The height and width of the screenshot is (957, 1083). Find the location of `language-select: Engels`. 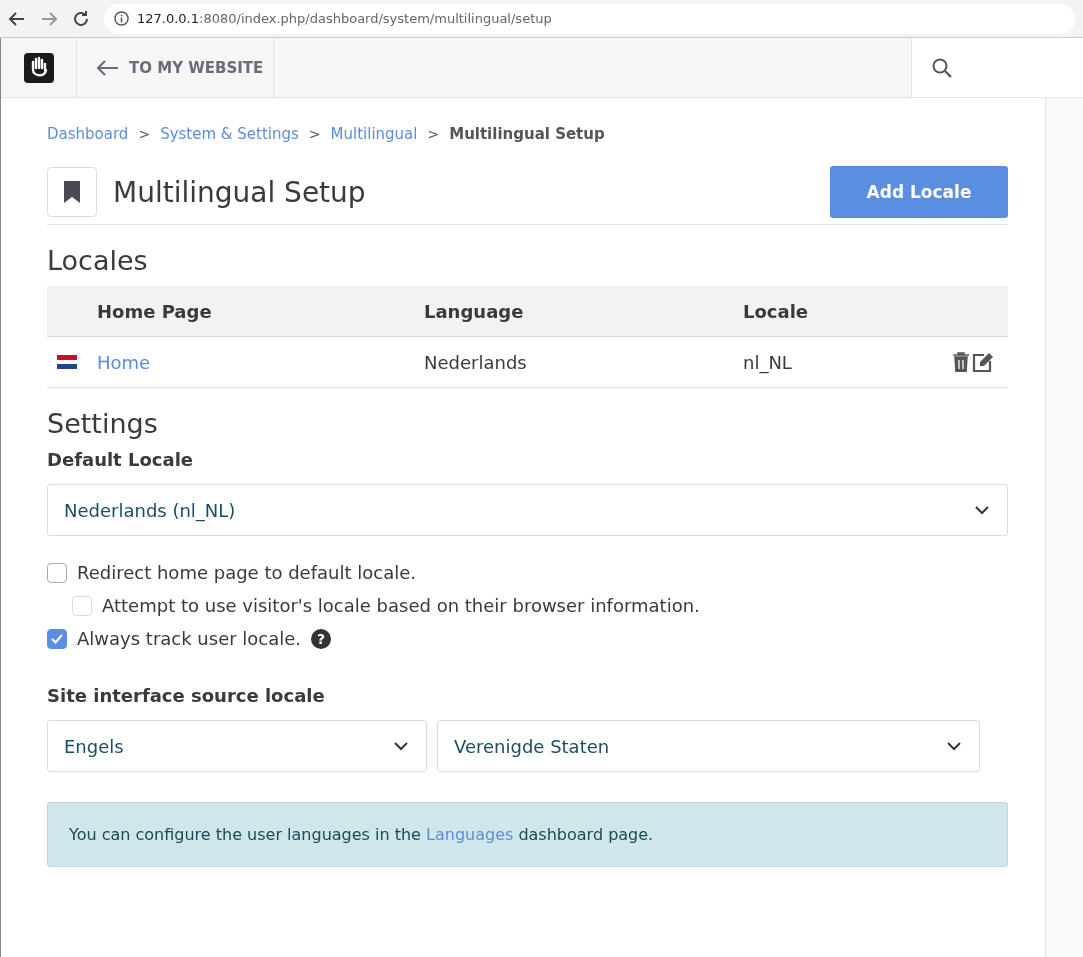

language-select: Engels is located at coordinates (237, 746).